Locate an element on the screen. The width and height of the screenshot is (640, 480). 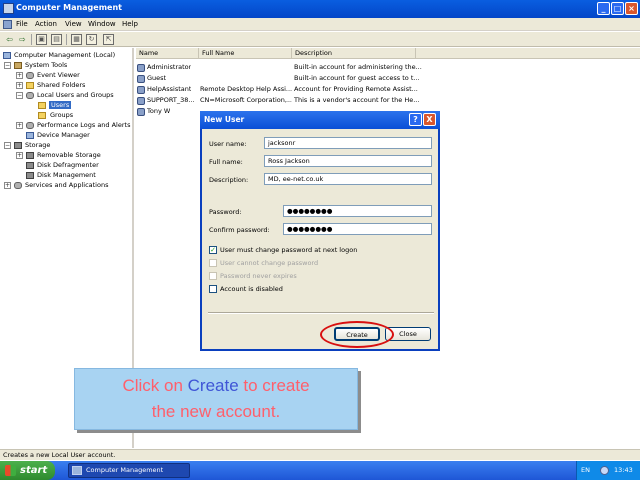
start-button: start is located at coordinates (27, 470).